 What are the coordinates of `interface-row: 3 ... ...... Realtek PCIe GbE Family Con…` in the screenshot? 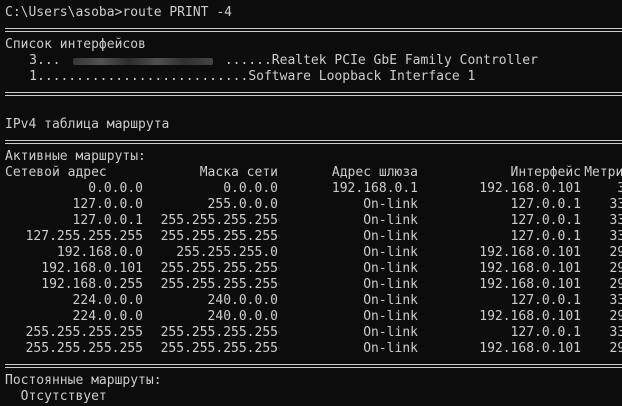 It's located at (313, 61).